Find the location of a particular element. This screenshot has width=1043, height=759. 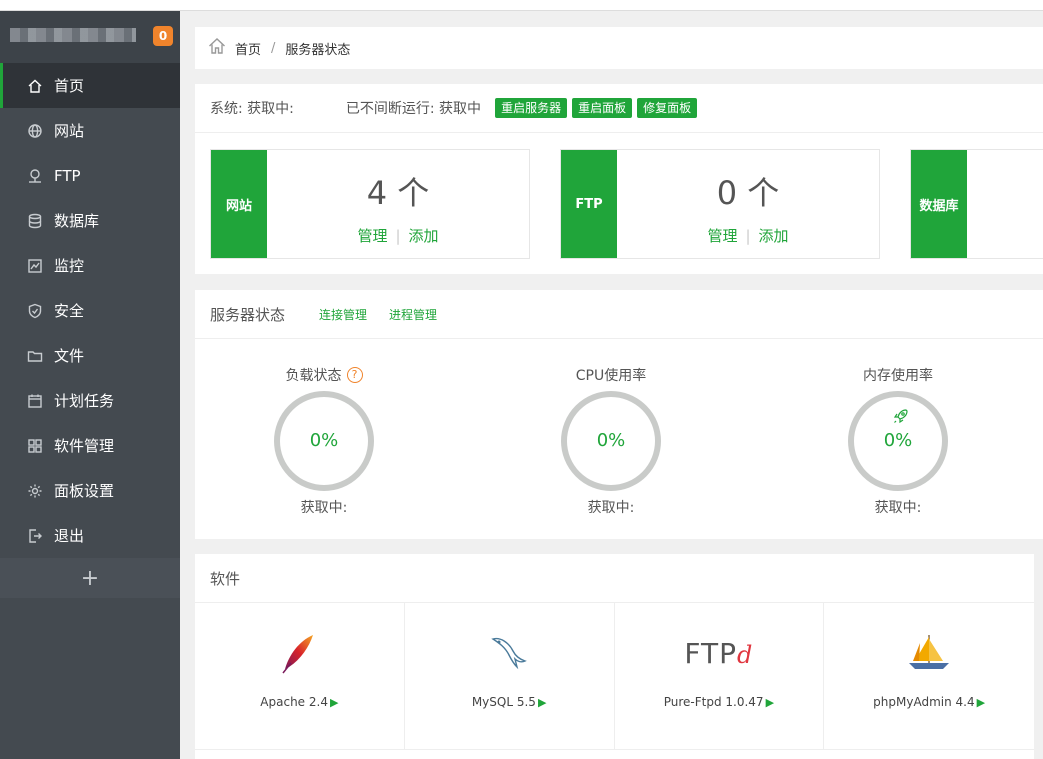

sidebar-item-software: 软件管理 is located at coordinates (90, 445).